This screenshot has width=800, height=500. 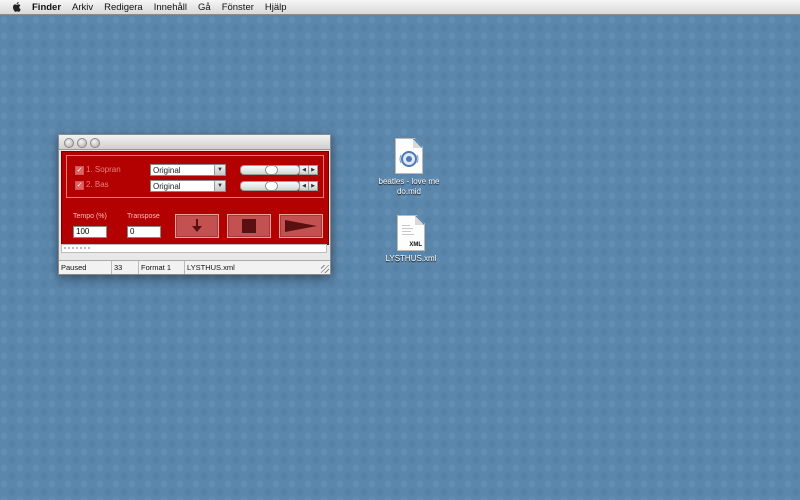 What do you see at coordinates (325, 269) in the screenshot?
I see `resize-grip-icon` at bounding box center [325, 269].